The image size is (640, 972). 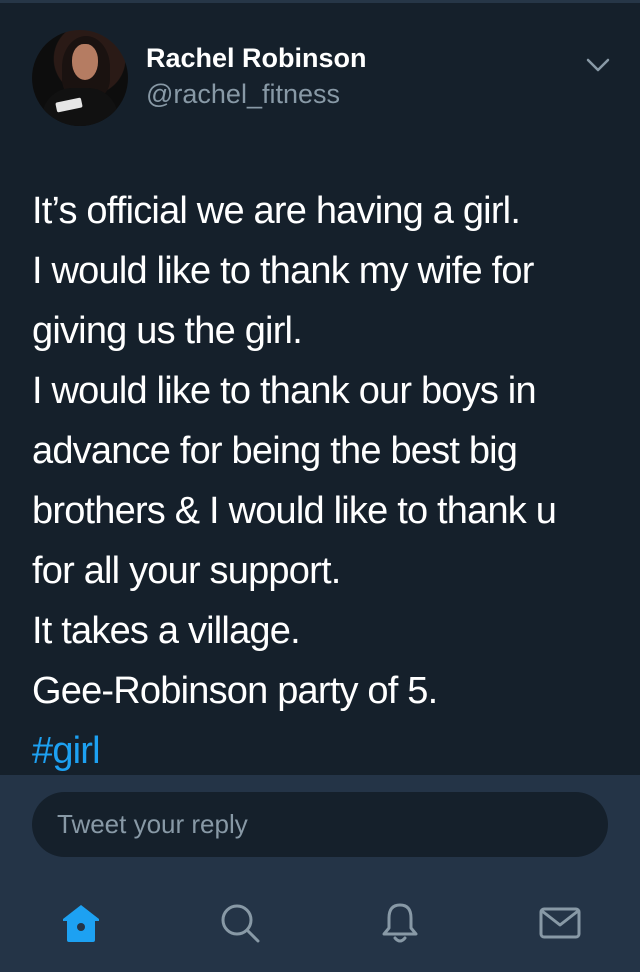 I want to click on tweet-line: I would like to thank my wife for, so click(x=283, y=271).